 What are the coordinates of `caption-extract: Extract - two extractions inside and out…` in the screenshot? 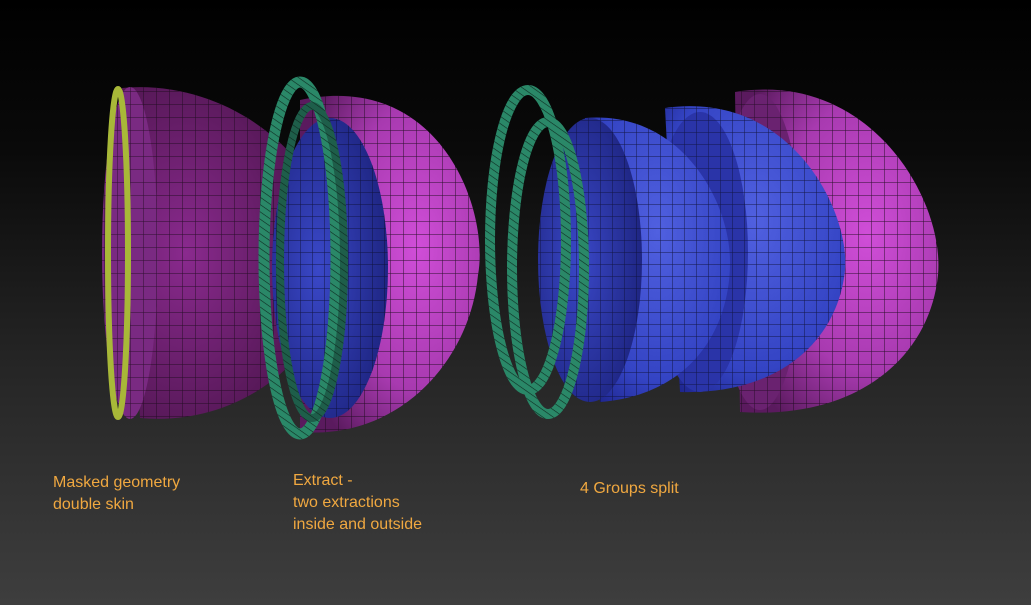 It's located at (357, 503).